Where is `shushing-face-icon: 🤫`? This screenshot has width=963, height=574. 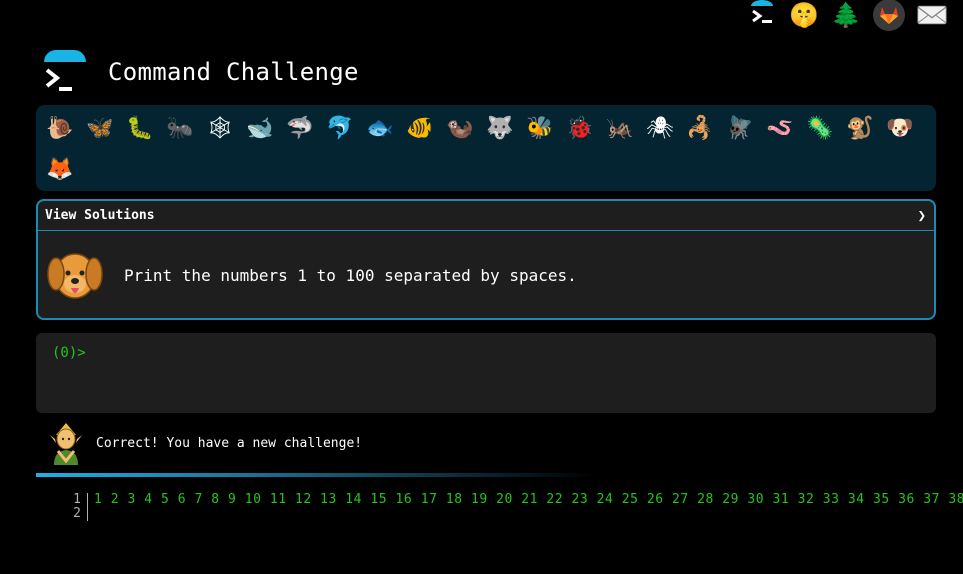
shushing-face-icon: 🤫 is located at coordinates (804, 15).